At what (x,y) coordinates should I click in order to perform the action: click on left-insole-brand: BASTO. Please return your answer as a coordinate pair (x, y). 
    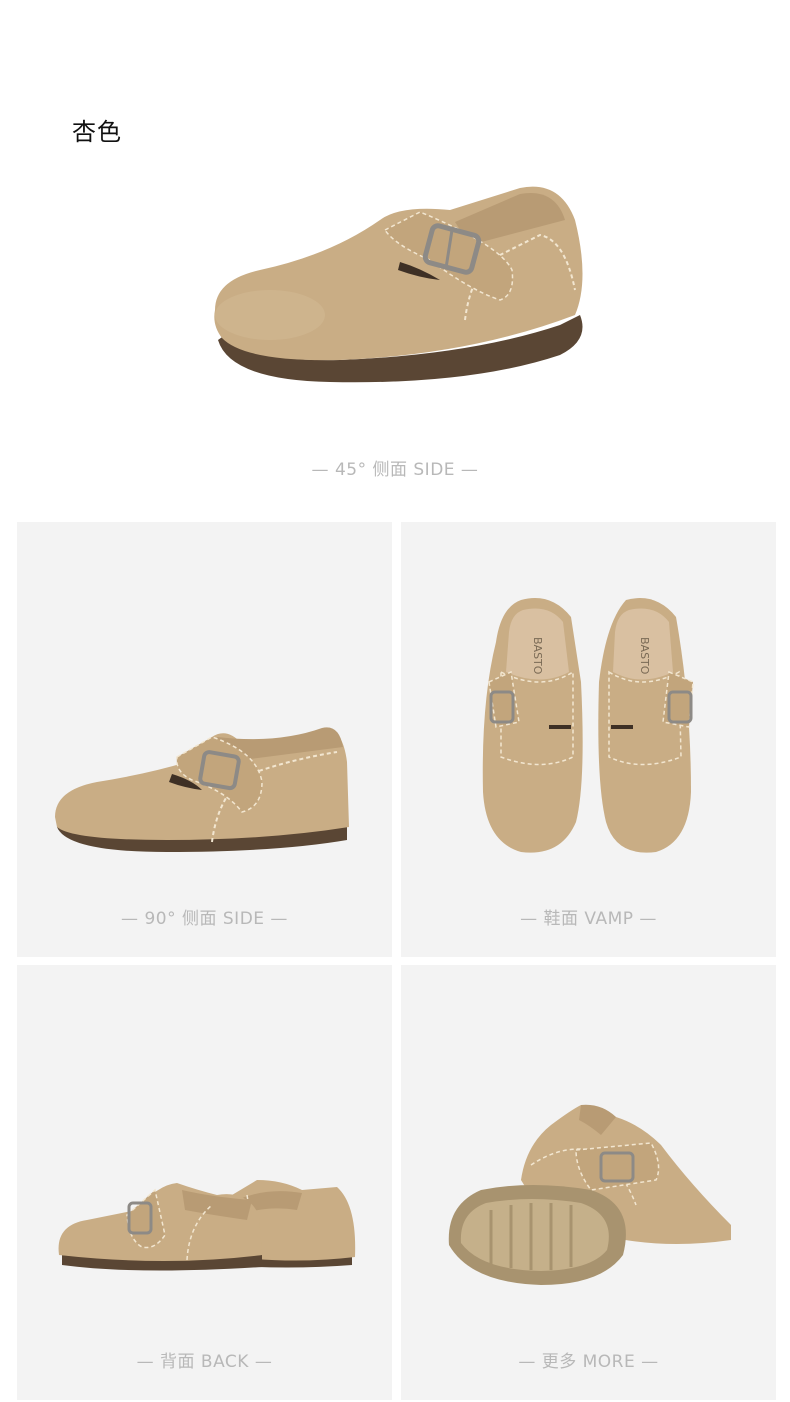
    Looking at the image, I should click on (537, 656).